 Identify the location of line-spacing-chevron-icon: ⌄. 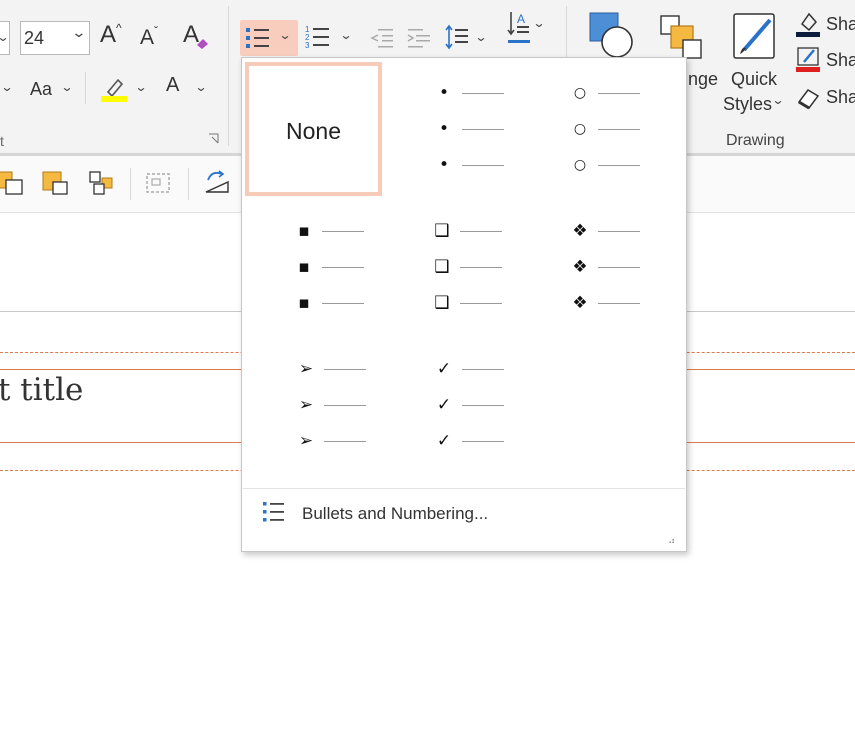
(480, 37).